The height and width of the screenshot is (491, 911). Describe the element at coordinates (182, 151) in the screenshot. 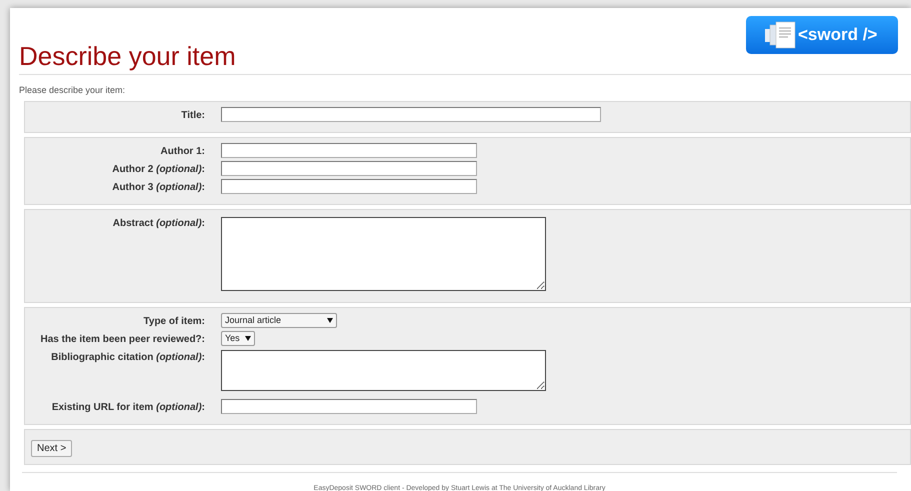

I see `field-label: Author 1:` at that location.